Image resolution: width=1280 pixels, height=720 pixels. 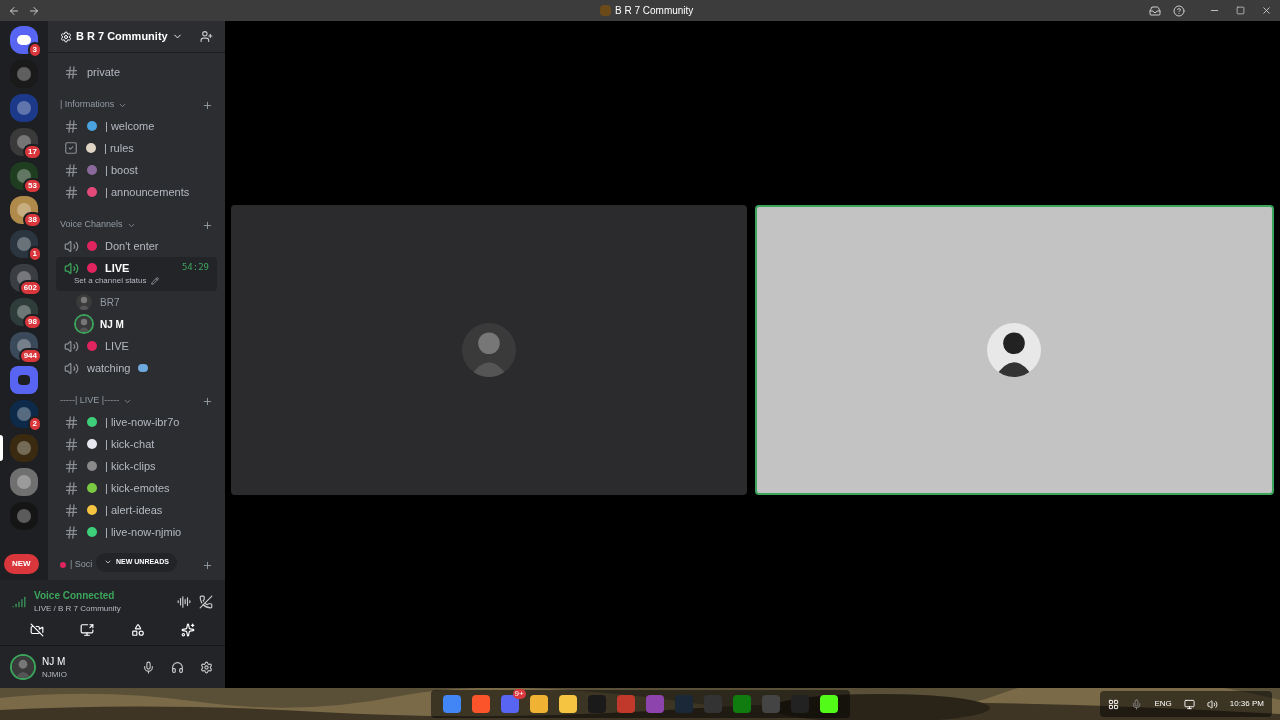 I want to click on notification-badge: 9+, so click(x=519, y=694).